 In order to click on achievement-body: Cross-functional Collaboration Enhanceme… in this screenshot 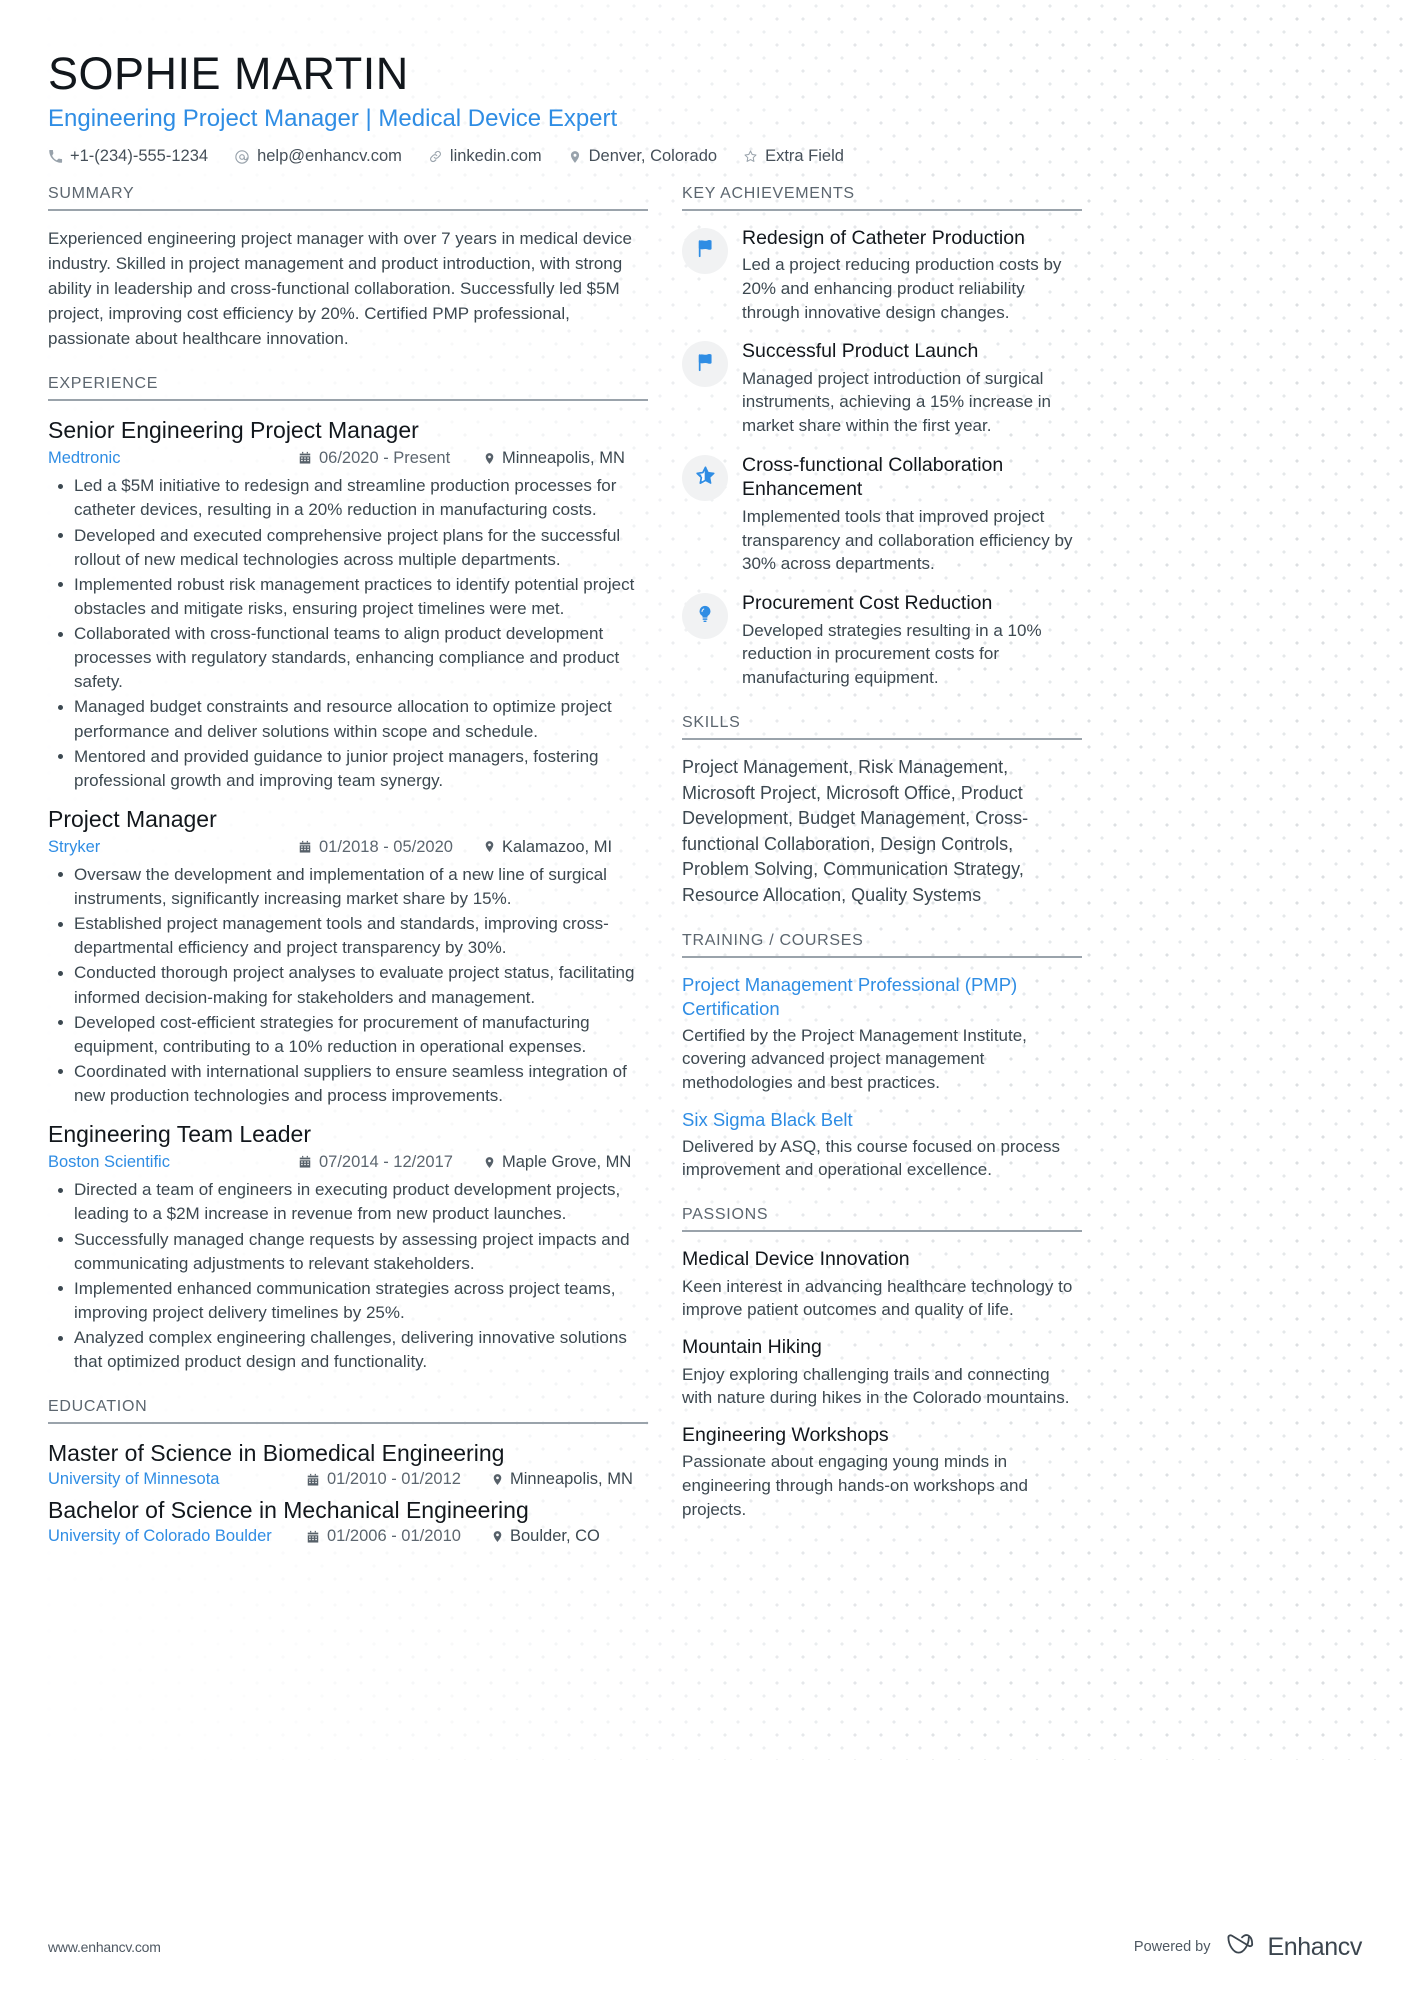, I will do `click(912, 514)`.